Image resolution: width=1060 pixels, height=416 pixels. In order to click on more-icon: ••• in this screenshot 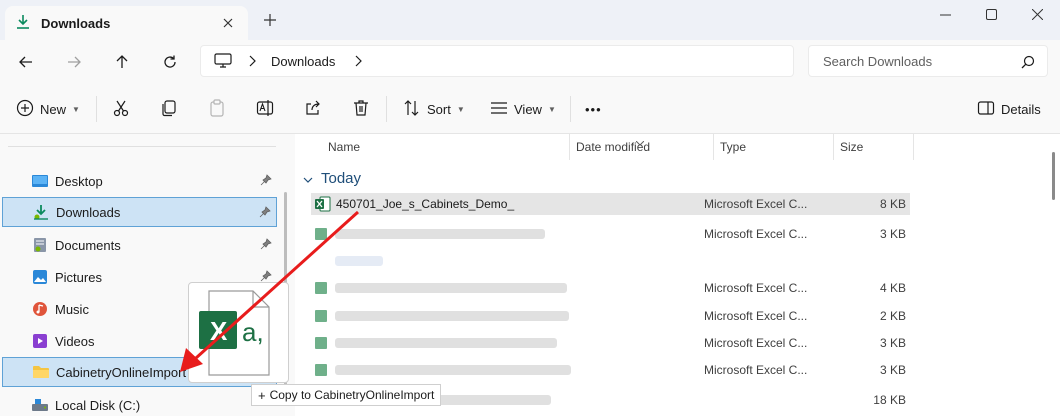, I will do `click(593, 109)`.